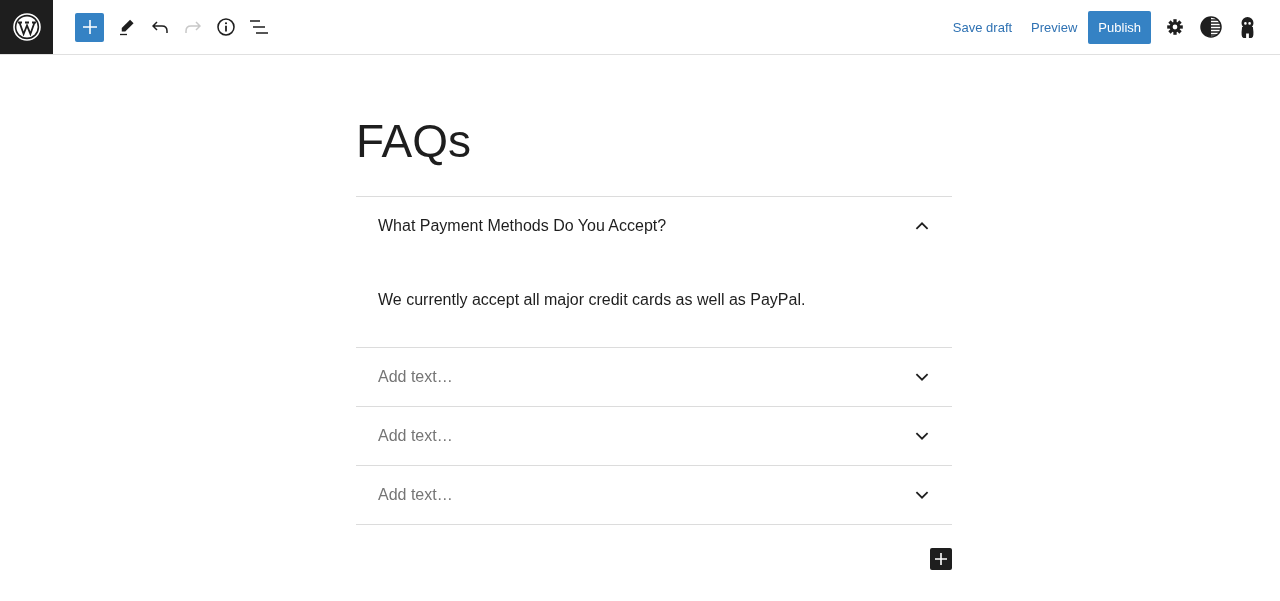 The width and height of the screenshot is (1280, 601). Describe the element at coordinates (193, 27) in the screenshot. I see `redo-icon` at that location.